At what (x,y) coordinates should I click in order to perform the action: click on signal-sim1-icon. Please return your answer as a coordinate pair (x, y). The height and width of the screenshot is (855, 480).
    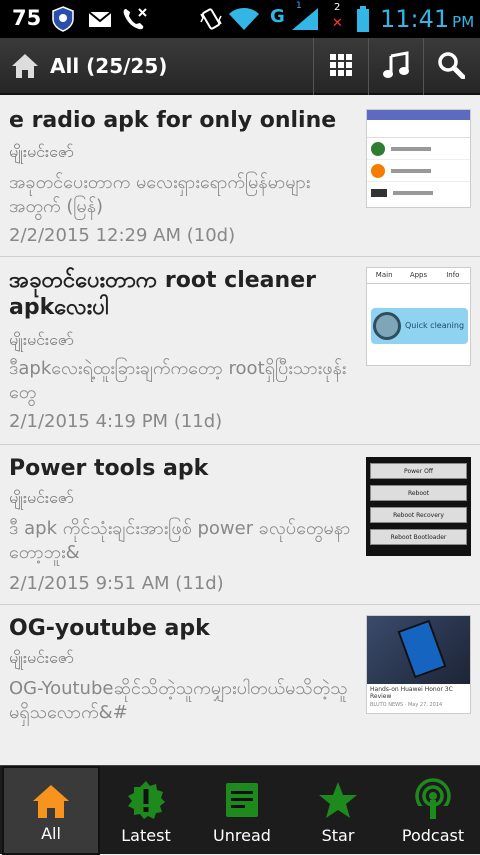
    Looking at the image, I should click on (305, 21).